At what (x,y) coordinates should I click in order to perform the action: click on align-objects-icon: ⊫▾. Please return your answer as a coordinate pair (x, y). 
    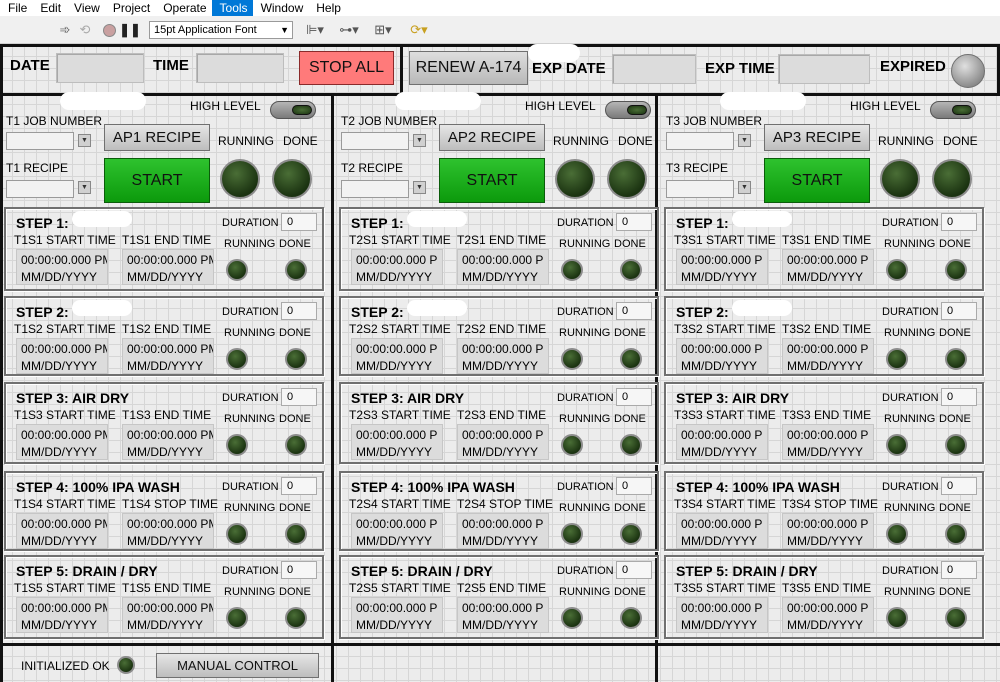
    Looking at the image, I should click on (315, 30).